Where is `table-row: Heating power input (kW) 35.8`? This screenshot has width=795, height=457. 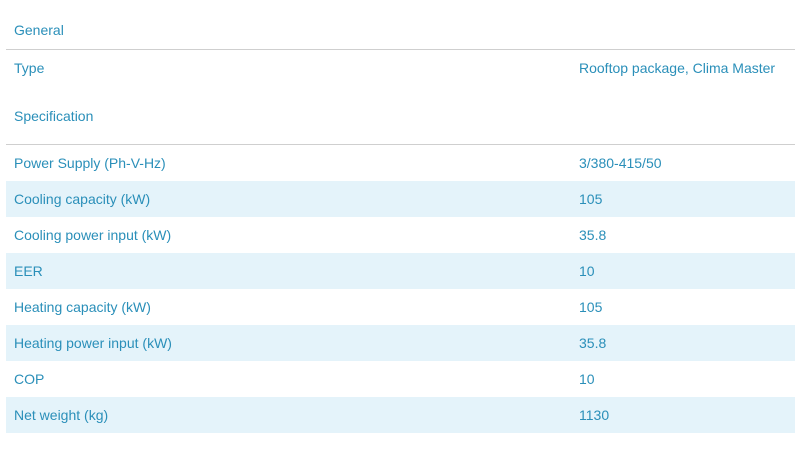
table-row: Heating power input (kW) 35.8 is located at coordinates (400, 343).